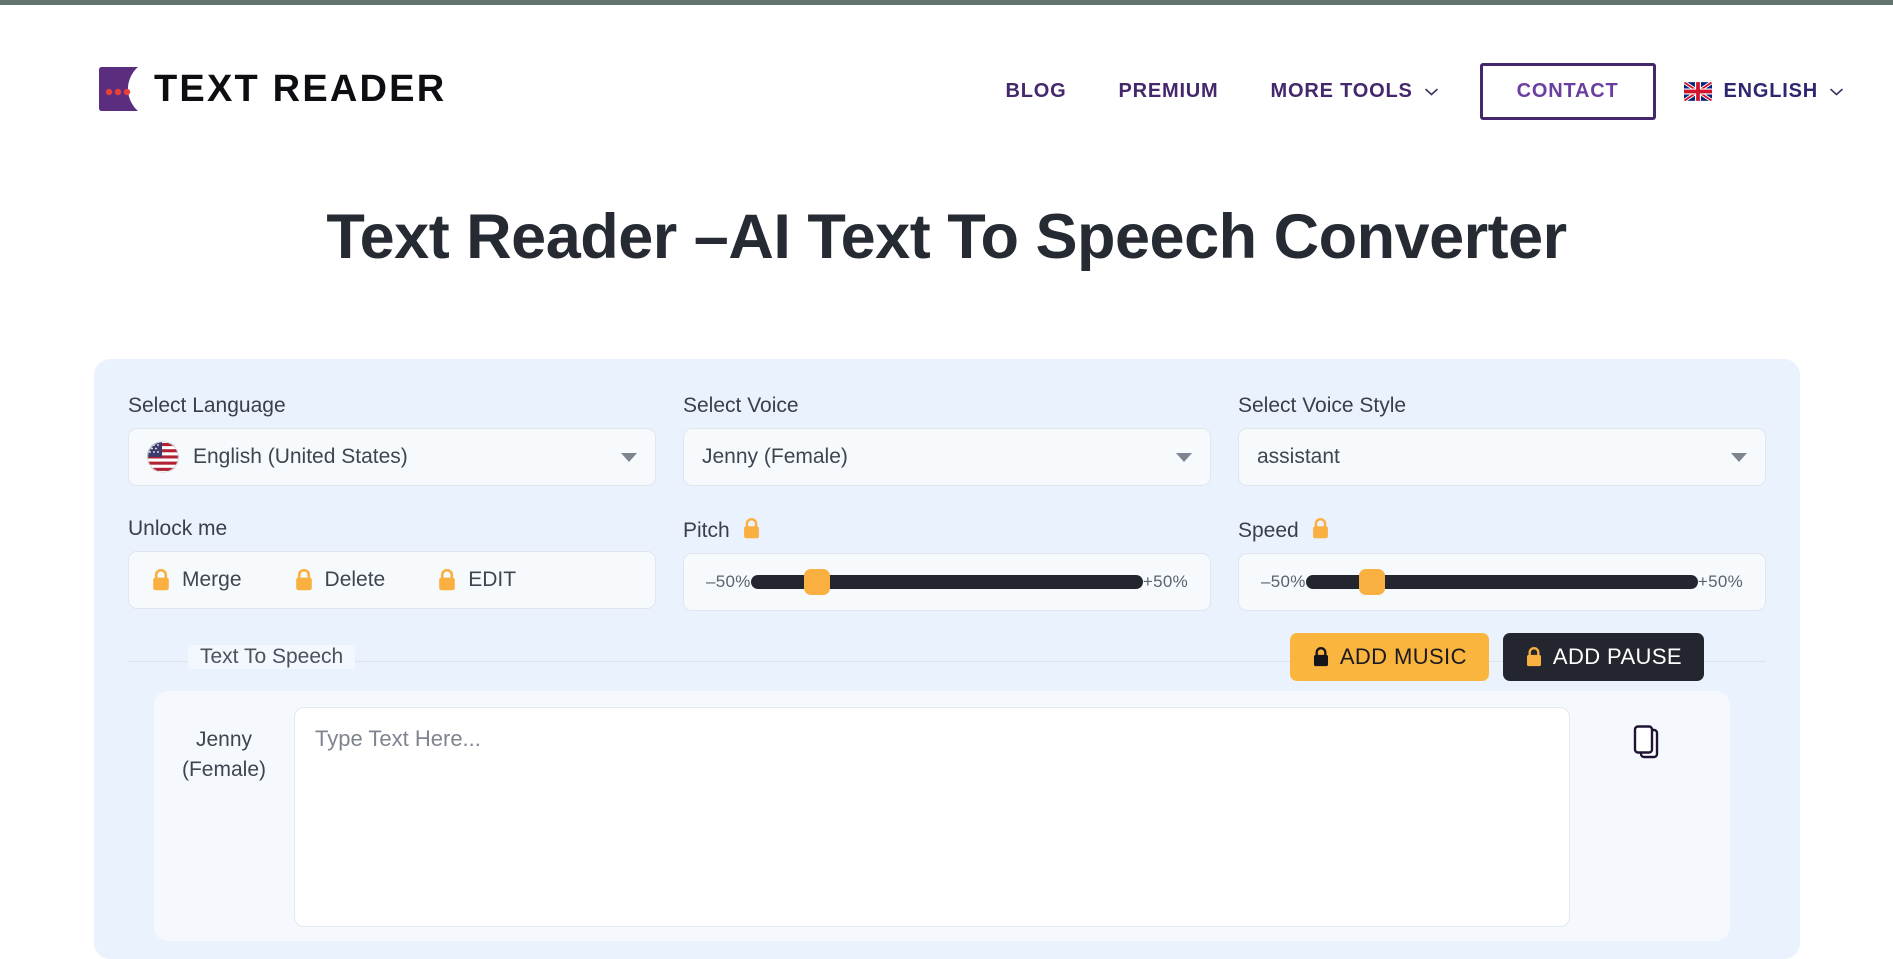 The width and height of the screenshot is (1893, 959). Describe the element at coordinates (1298, 456) in the screenshot. I see `voice-style-select-value: assistant` at that location.